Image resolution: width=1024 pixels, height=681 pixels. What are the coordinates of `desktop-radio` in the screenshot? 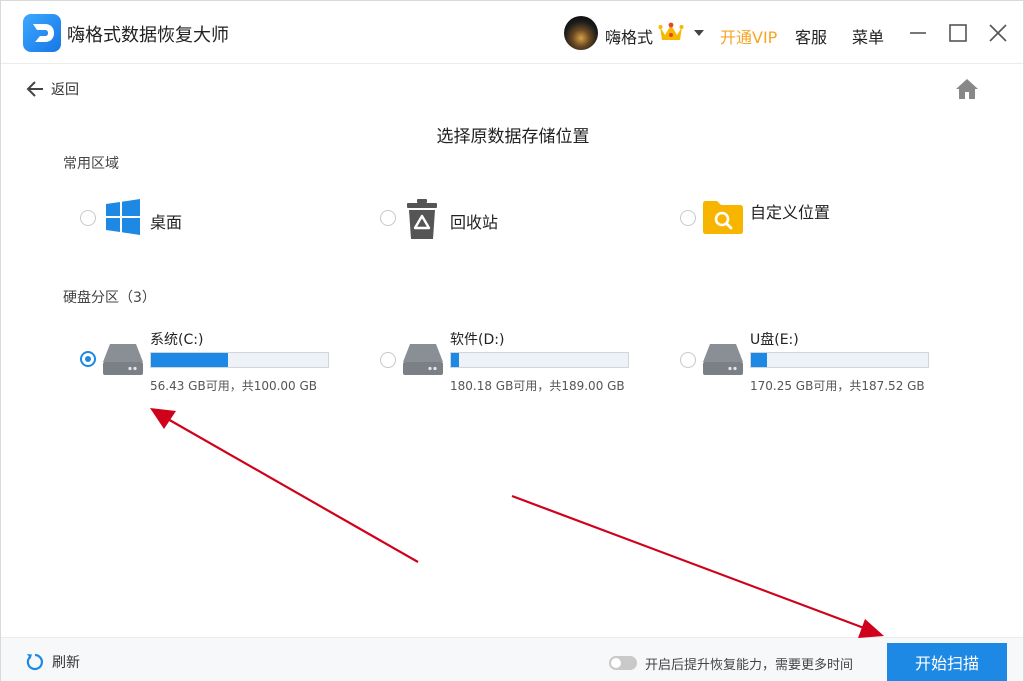 It's located at (88, 218).